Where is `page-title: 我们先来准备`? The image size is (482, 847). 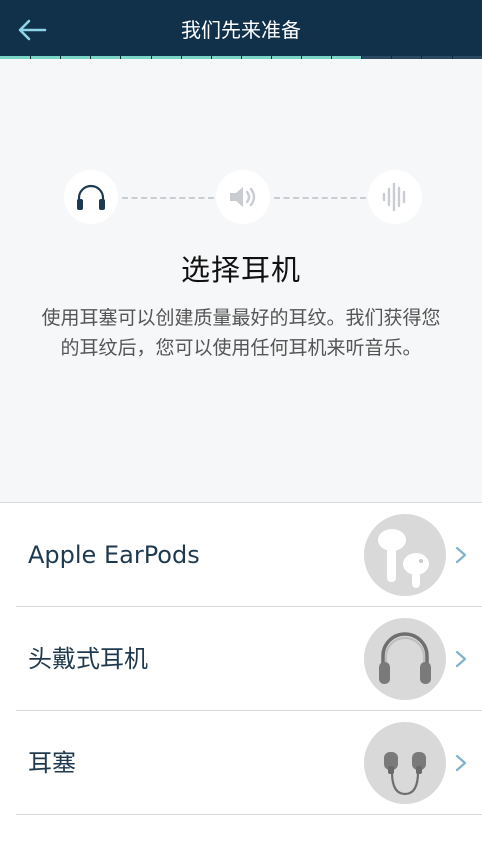 page-title: 我们先来准备 is located at coordinates (241, 30).